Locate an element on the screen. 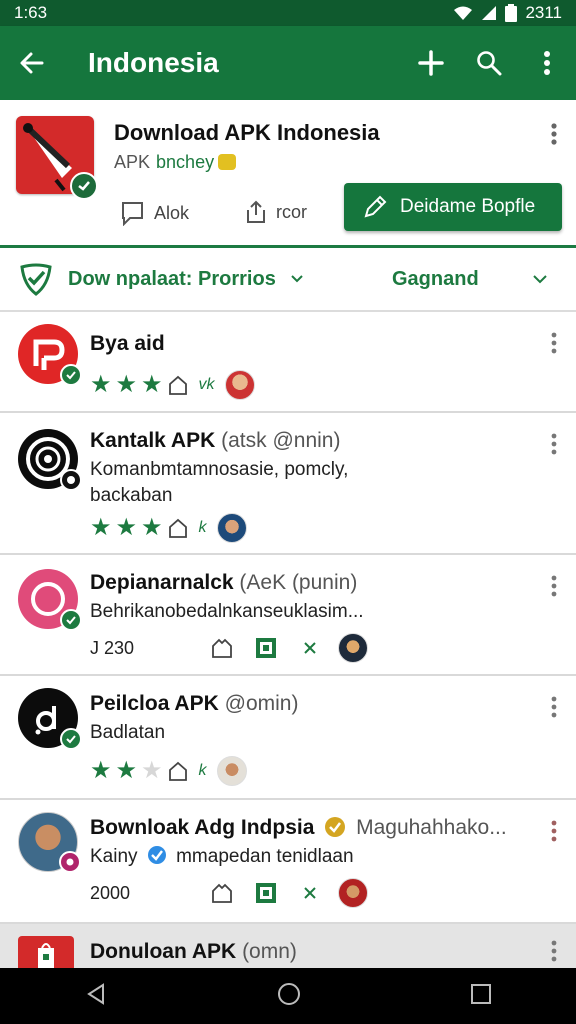  app-badge-icon is located at coordinates (70, 862).